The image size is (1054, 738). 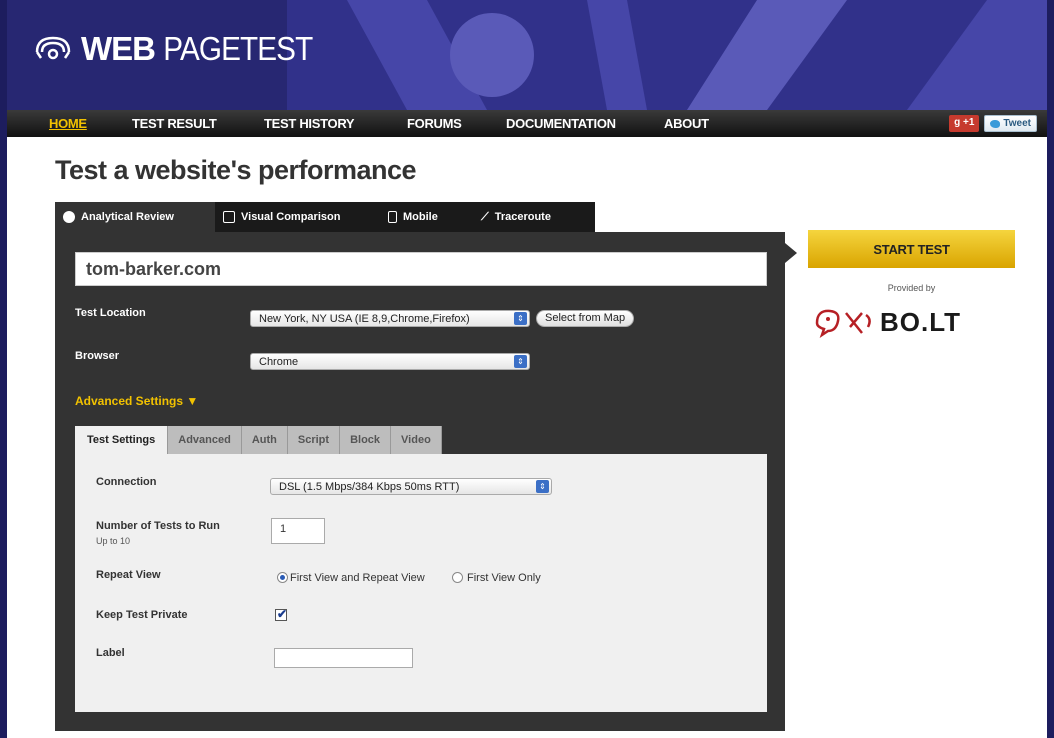 What do you see at coordinates (957, 122) in the screenshot?
I see `google-plus-icon: g` at bounding box center [957, 122].